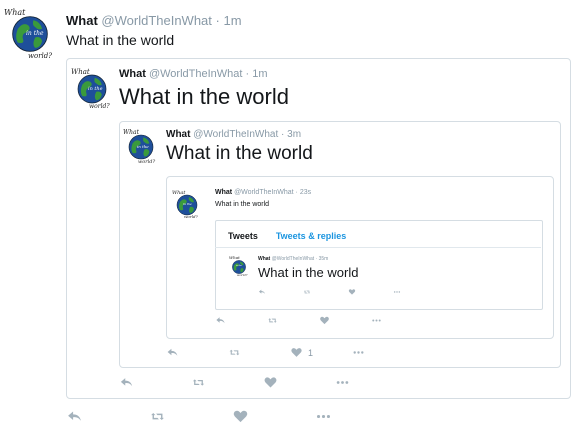  I want to click on tab-tweets-and-replies: Tweets & replies, so click(311, 236).